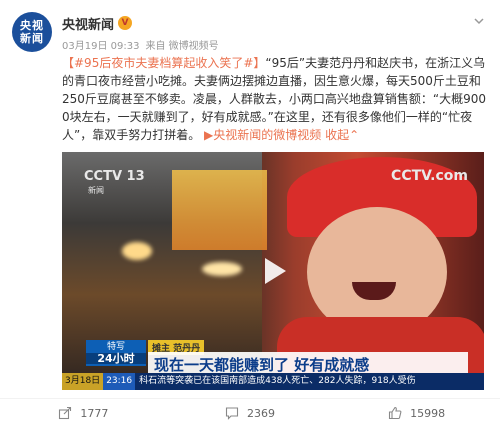 Image resolution: width=500 pixels, height=436 pixels. I want to click on comment-button: 2369, so click(250, 413).